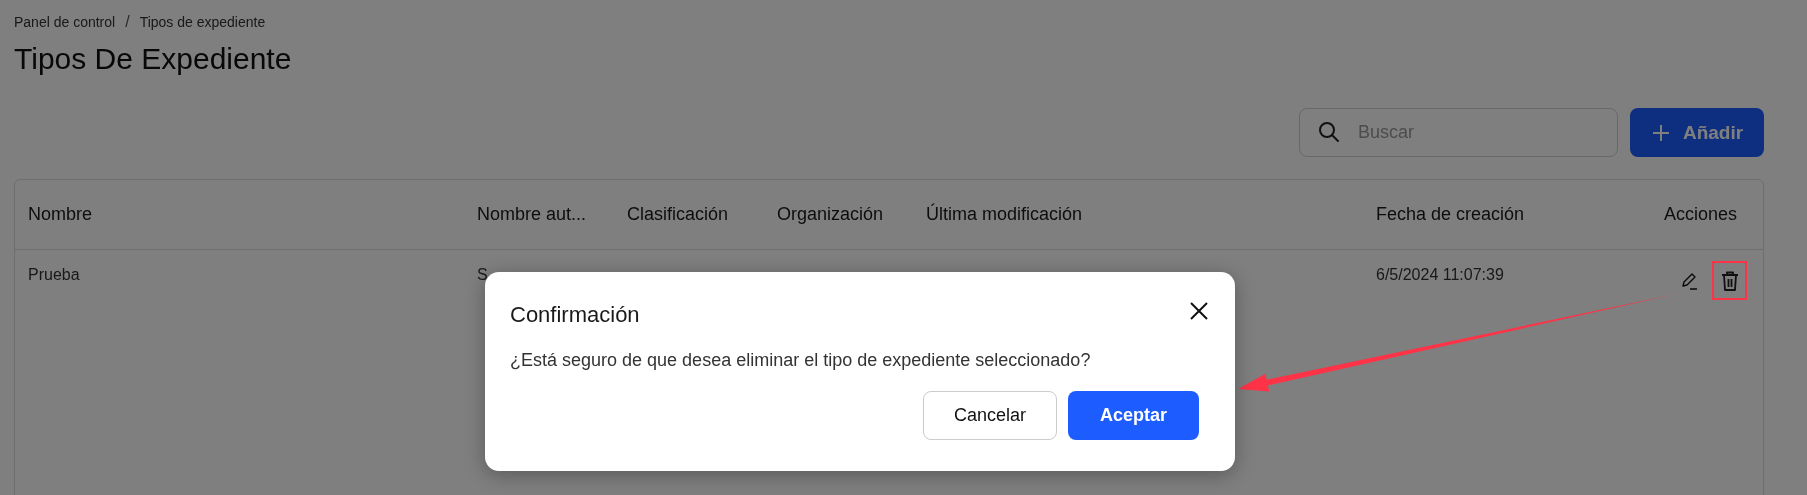  Describe the element at coordinates (1700, 214) in the screenshot. I see `column-header: Acciones` at that location.